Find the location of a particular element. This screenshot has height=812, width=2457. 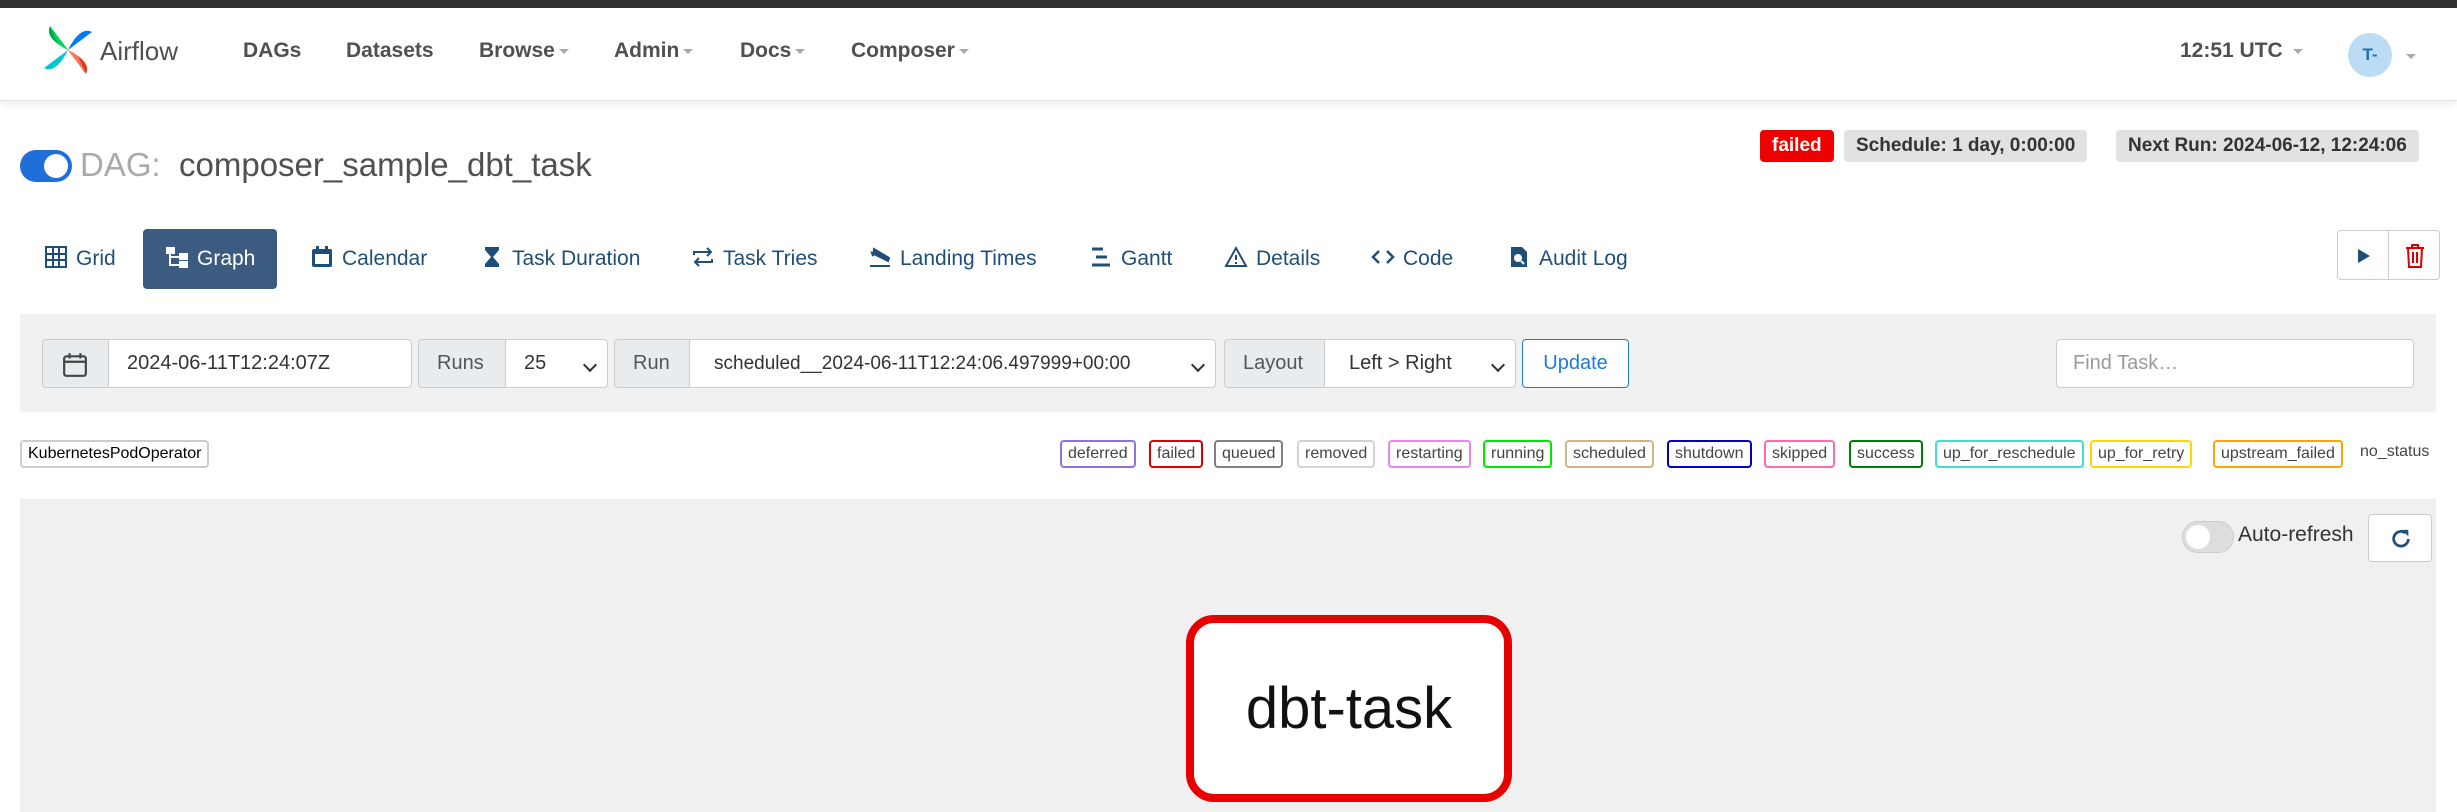

tab-task-tries: Task Tries is located at coordinates (754, 259).